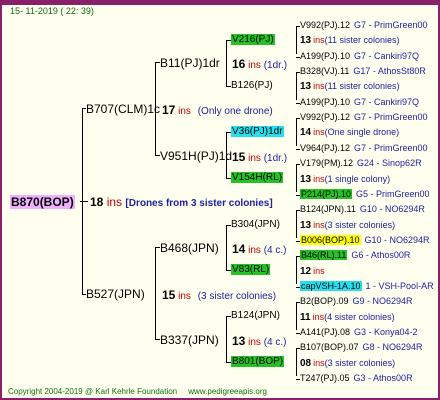 The width and height of the screenshot is (440, 400). What do you see at coordinates (360, 363) in the screenshot?
I see `g4-note: (3 sister colonies)` at bounding box center [360, 363].